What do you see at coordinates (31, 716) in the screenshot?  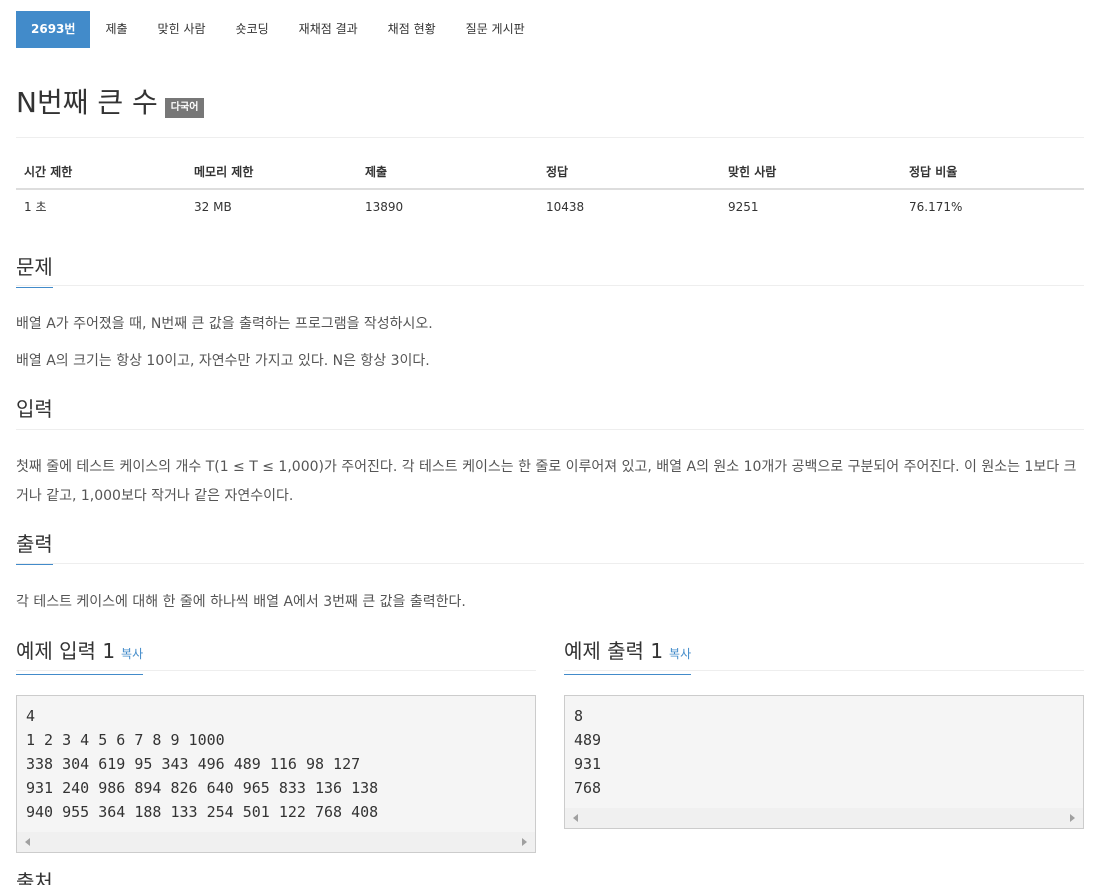 I see `sample-input-line: 4` at bounding box center [31, 716].